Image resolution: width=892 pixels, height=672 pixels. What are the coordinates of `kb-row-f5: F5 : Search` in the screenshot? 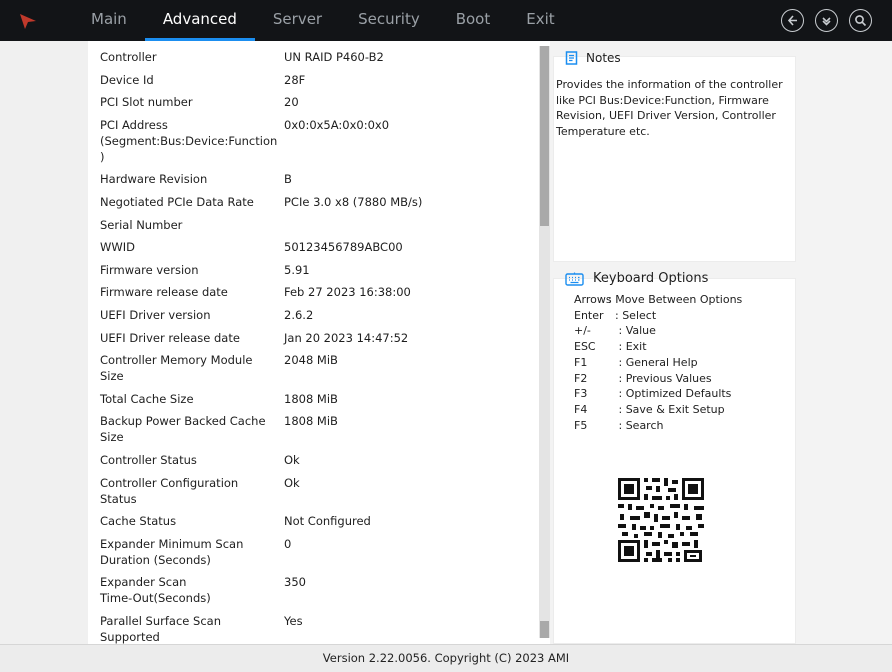 It's located at (658, 426).